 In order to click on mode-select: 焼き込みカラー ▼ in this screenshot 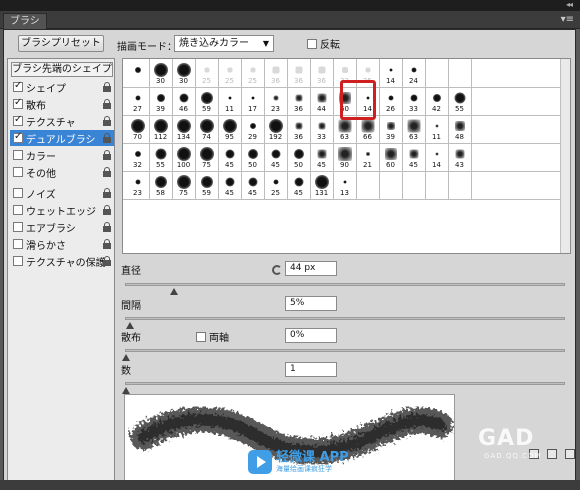, I will do `click(224, 43)`.